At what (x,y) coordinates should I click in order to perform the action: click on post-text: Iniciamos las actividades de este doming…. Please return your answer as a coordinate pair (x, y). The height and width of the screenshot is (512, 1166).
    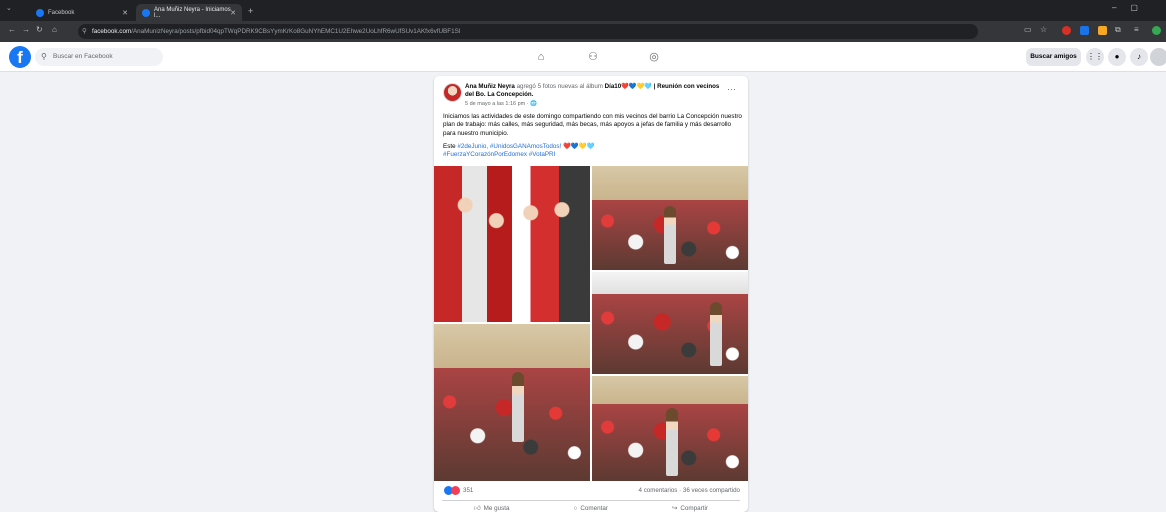
    Looking at the image, I should click on (592, 125).